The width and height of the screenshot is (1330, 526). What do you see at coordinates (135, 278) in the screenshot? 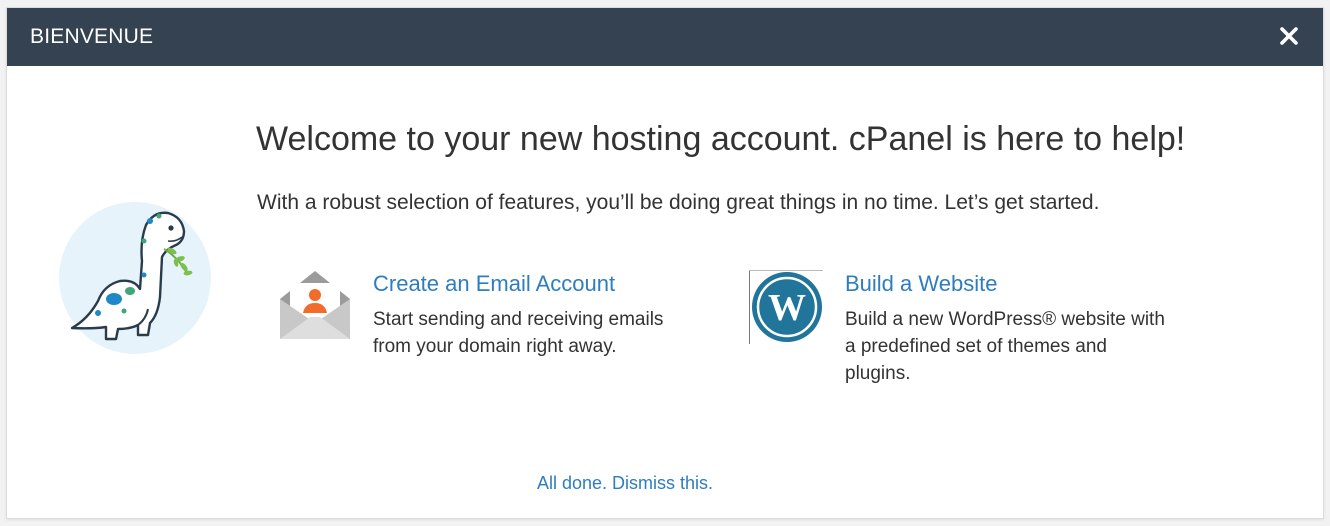
I see `dinosaur-mascot-icon` at bounding box center [135, 278].